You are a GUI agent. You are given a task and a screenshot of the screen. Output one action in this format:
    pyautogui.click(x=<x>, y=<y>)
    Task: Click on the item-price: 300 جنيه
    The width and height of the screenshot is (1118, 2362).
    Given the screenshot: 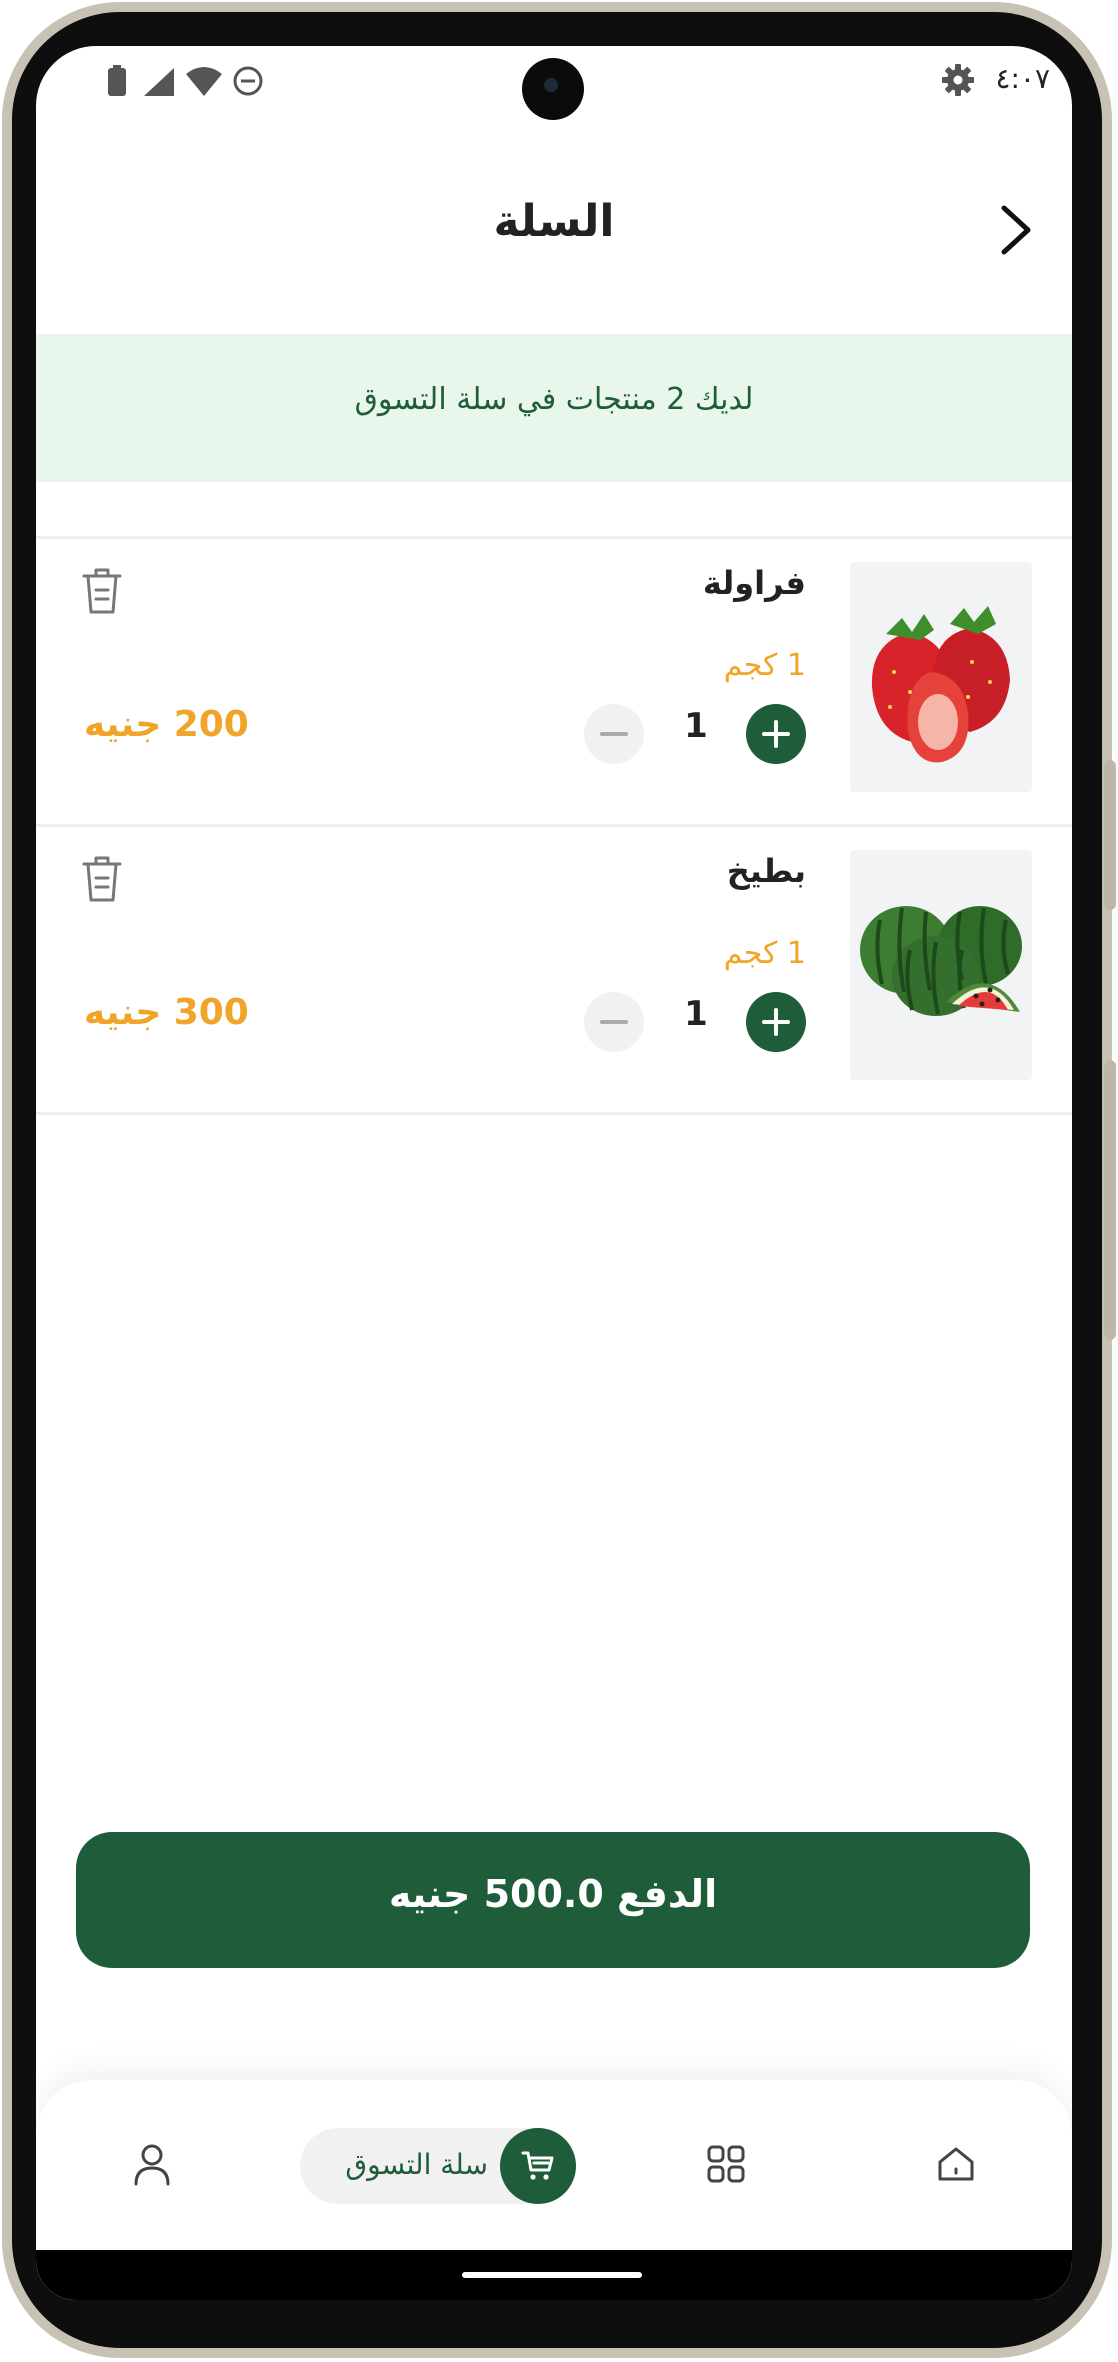 What is the action you would take?
    pyautogui.click(x=166, y=1012)
    